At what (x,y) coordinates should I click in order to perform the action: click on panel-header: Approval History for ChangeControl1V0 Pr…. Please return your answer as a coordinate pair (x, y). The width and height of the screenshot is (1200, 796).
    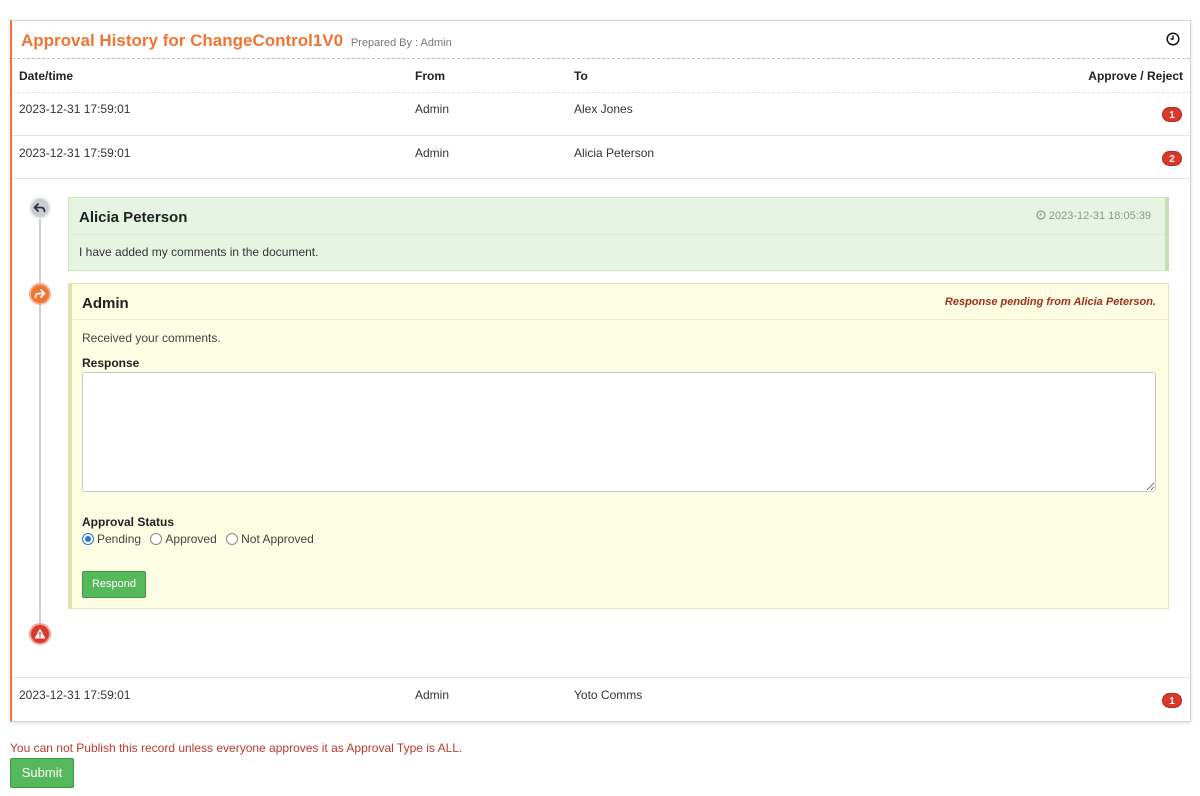
    Looking at the image, I should click on (601, 40).